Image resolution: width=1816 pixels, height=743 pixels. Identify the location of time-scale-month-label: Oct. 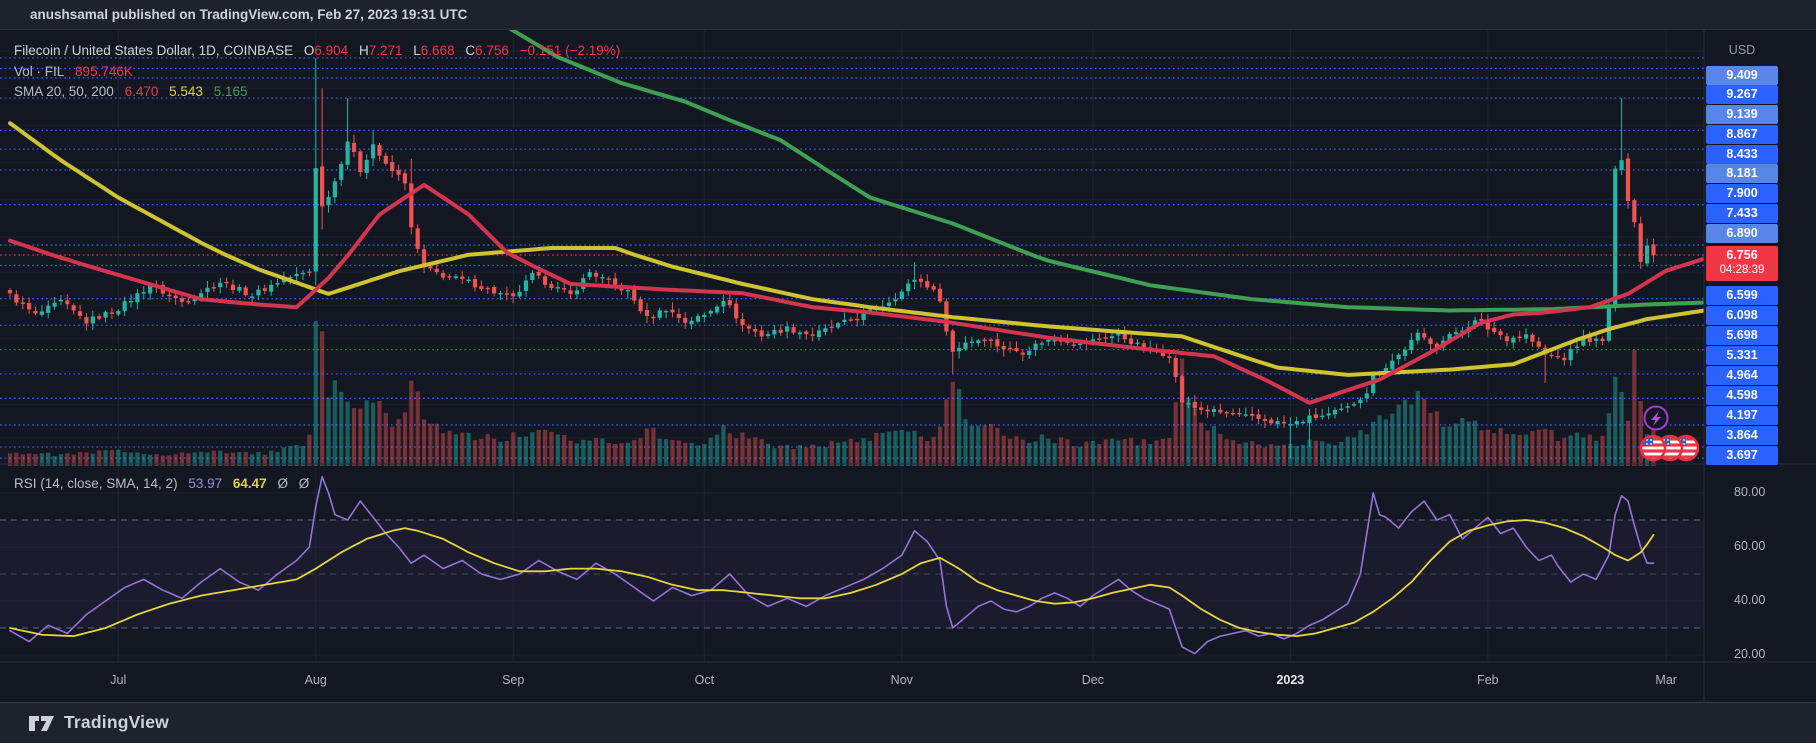
(704, 680).